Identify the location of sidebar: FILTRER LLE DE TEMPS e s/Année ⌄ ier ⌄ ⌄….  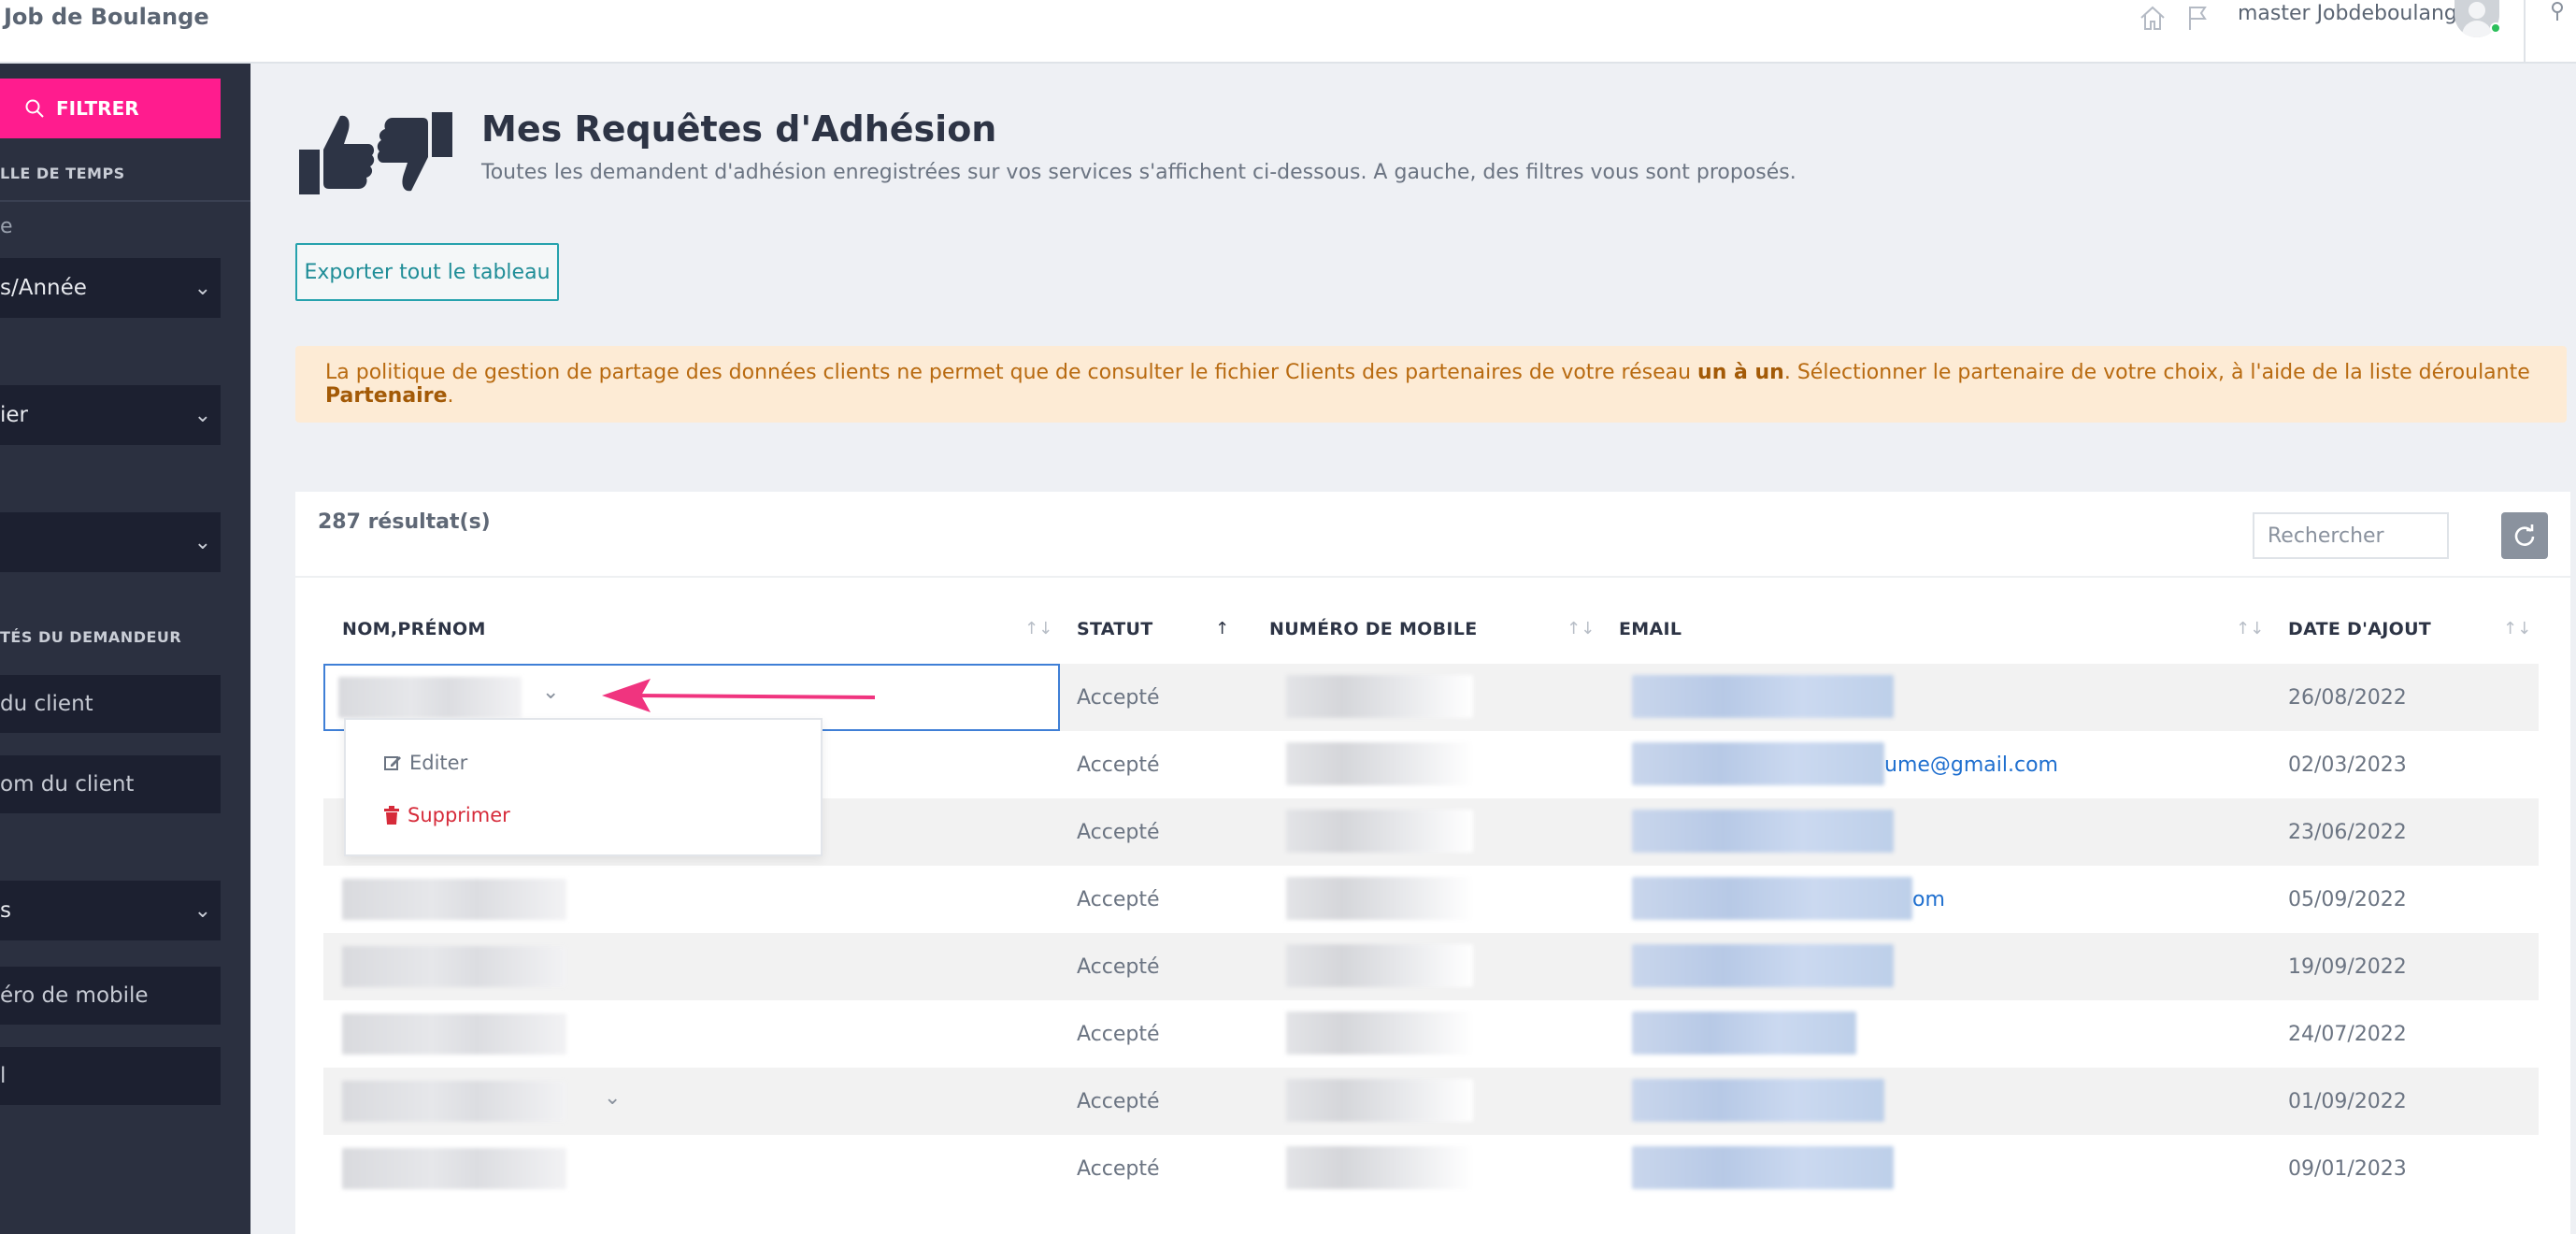
(125, 649).